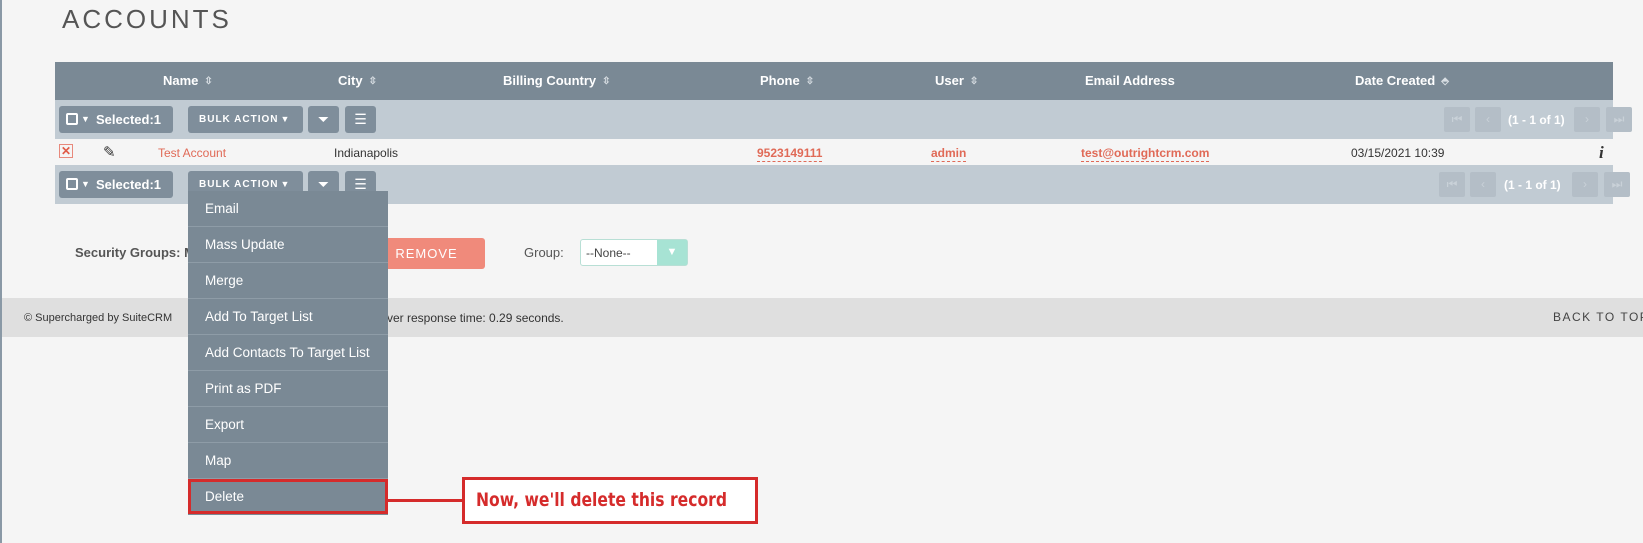  What do you see at coordinates (787, 80) in the screenshot?
I see `column-header-phone: Phone ⇳` at bounding box center [787, 80].